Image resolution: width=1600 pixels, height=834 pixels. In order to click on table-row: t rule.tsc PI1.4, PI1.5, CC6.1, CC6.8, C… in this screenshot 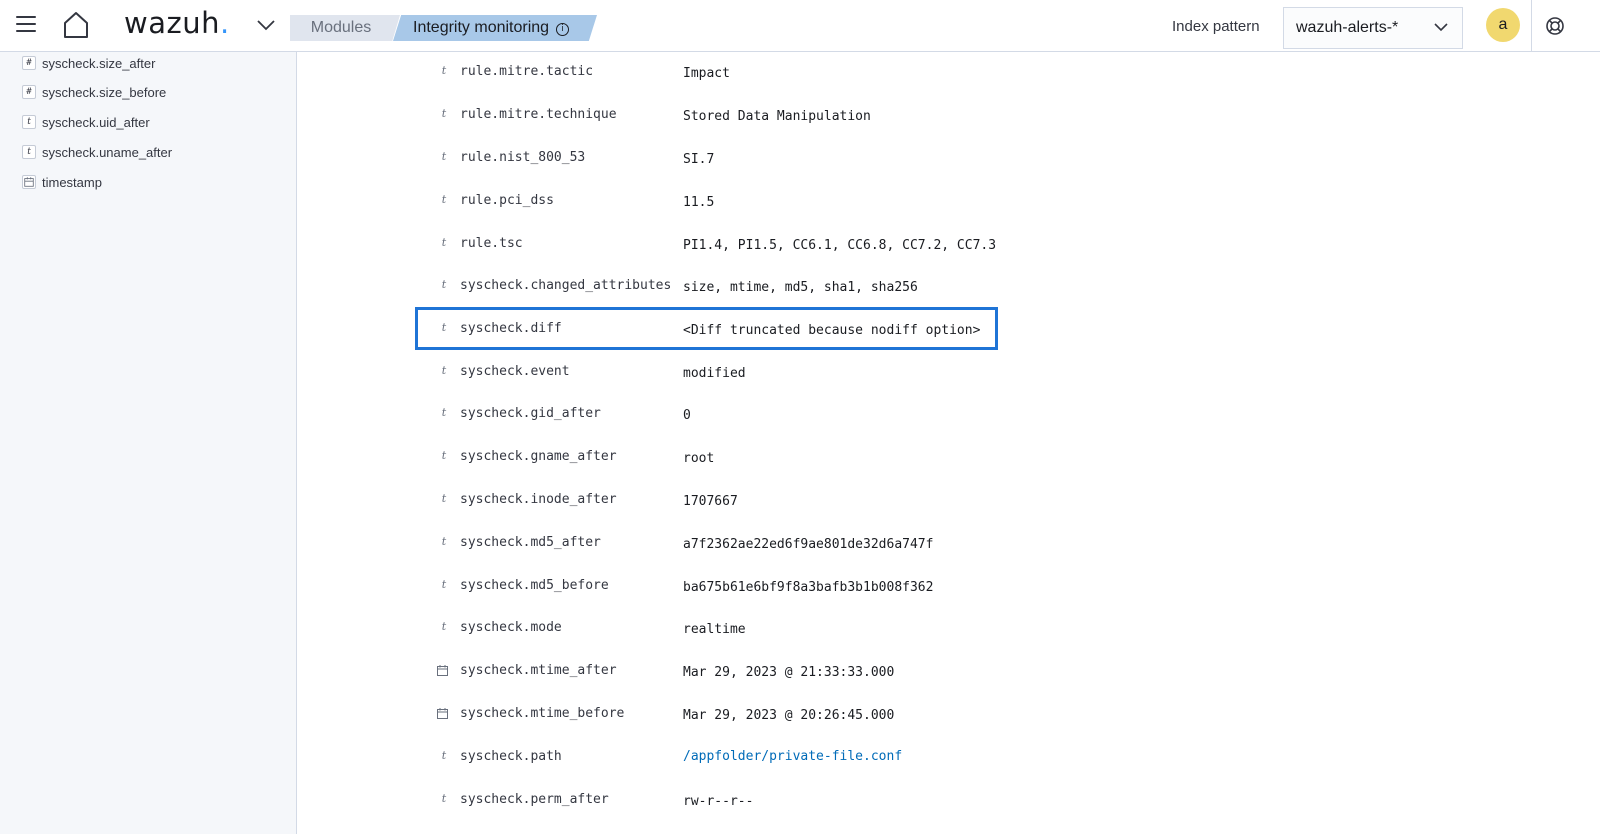, I will do `click(648, 257)`.